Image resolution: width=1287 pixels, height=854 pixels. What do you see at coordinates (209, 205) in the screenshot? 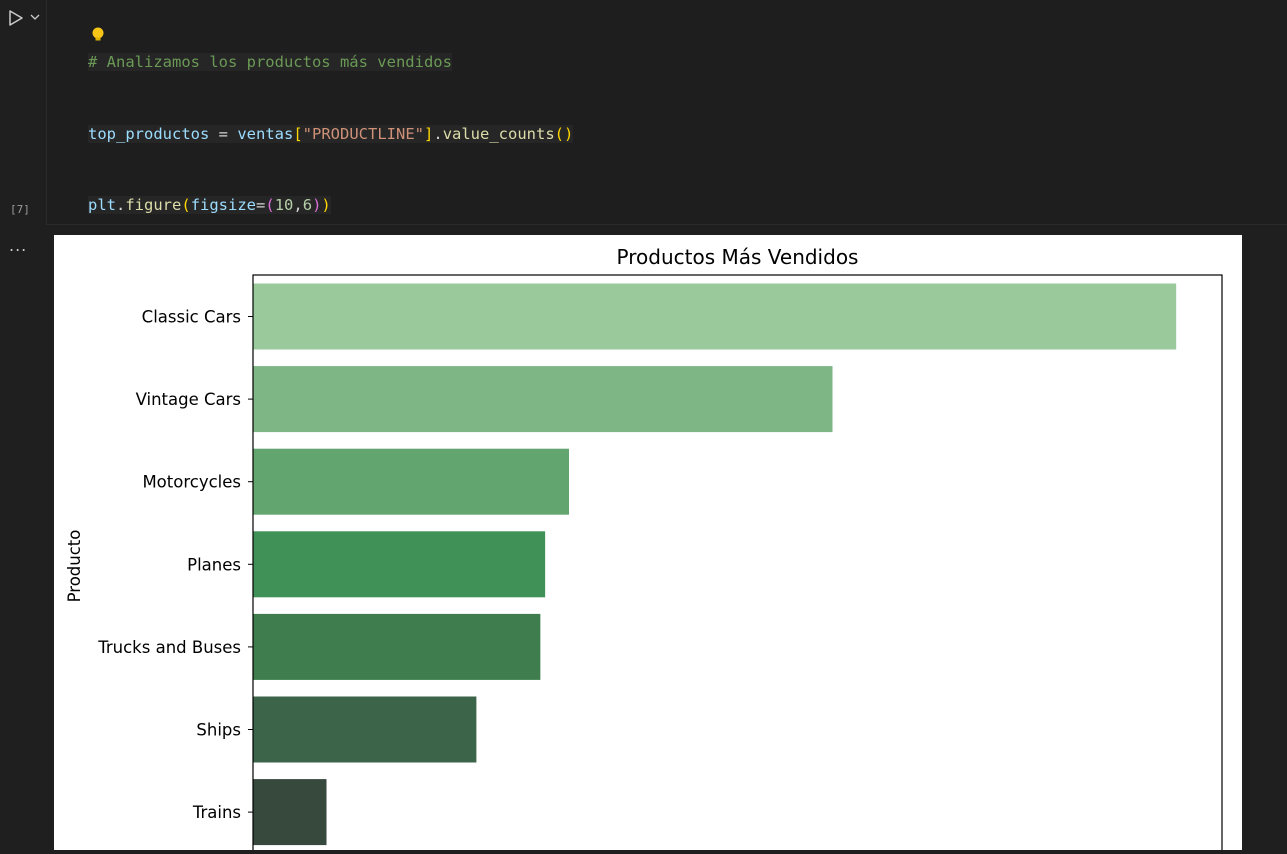
I see `code-line: plt.figure(figsize=(10,6))` at bounding box center [209, 205].